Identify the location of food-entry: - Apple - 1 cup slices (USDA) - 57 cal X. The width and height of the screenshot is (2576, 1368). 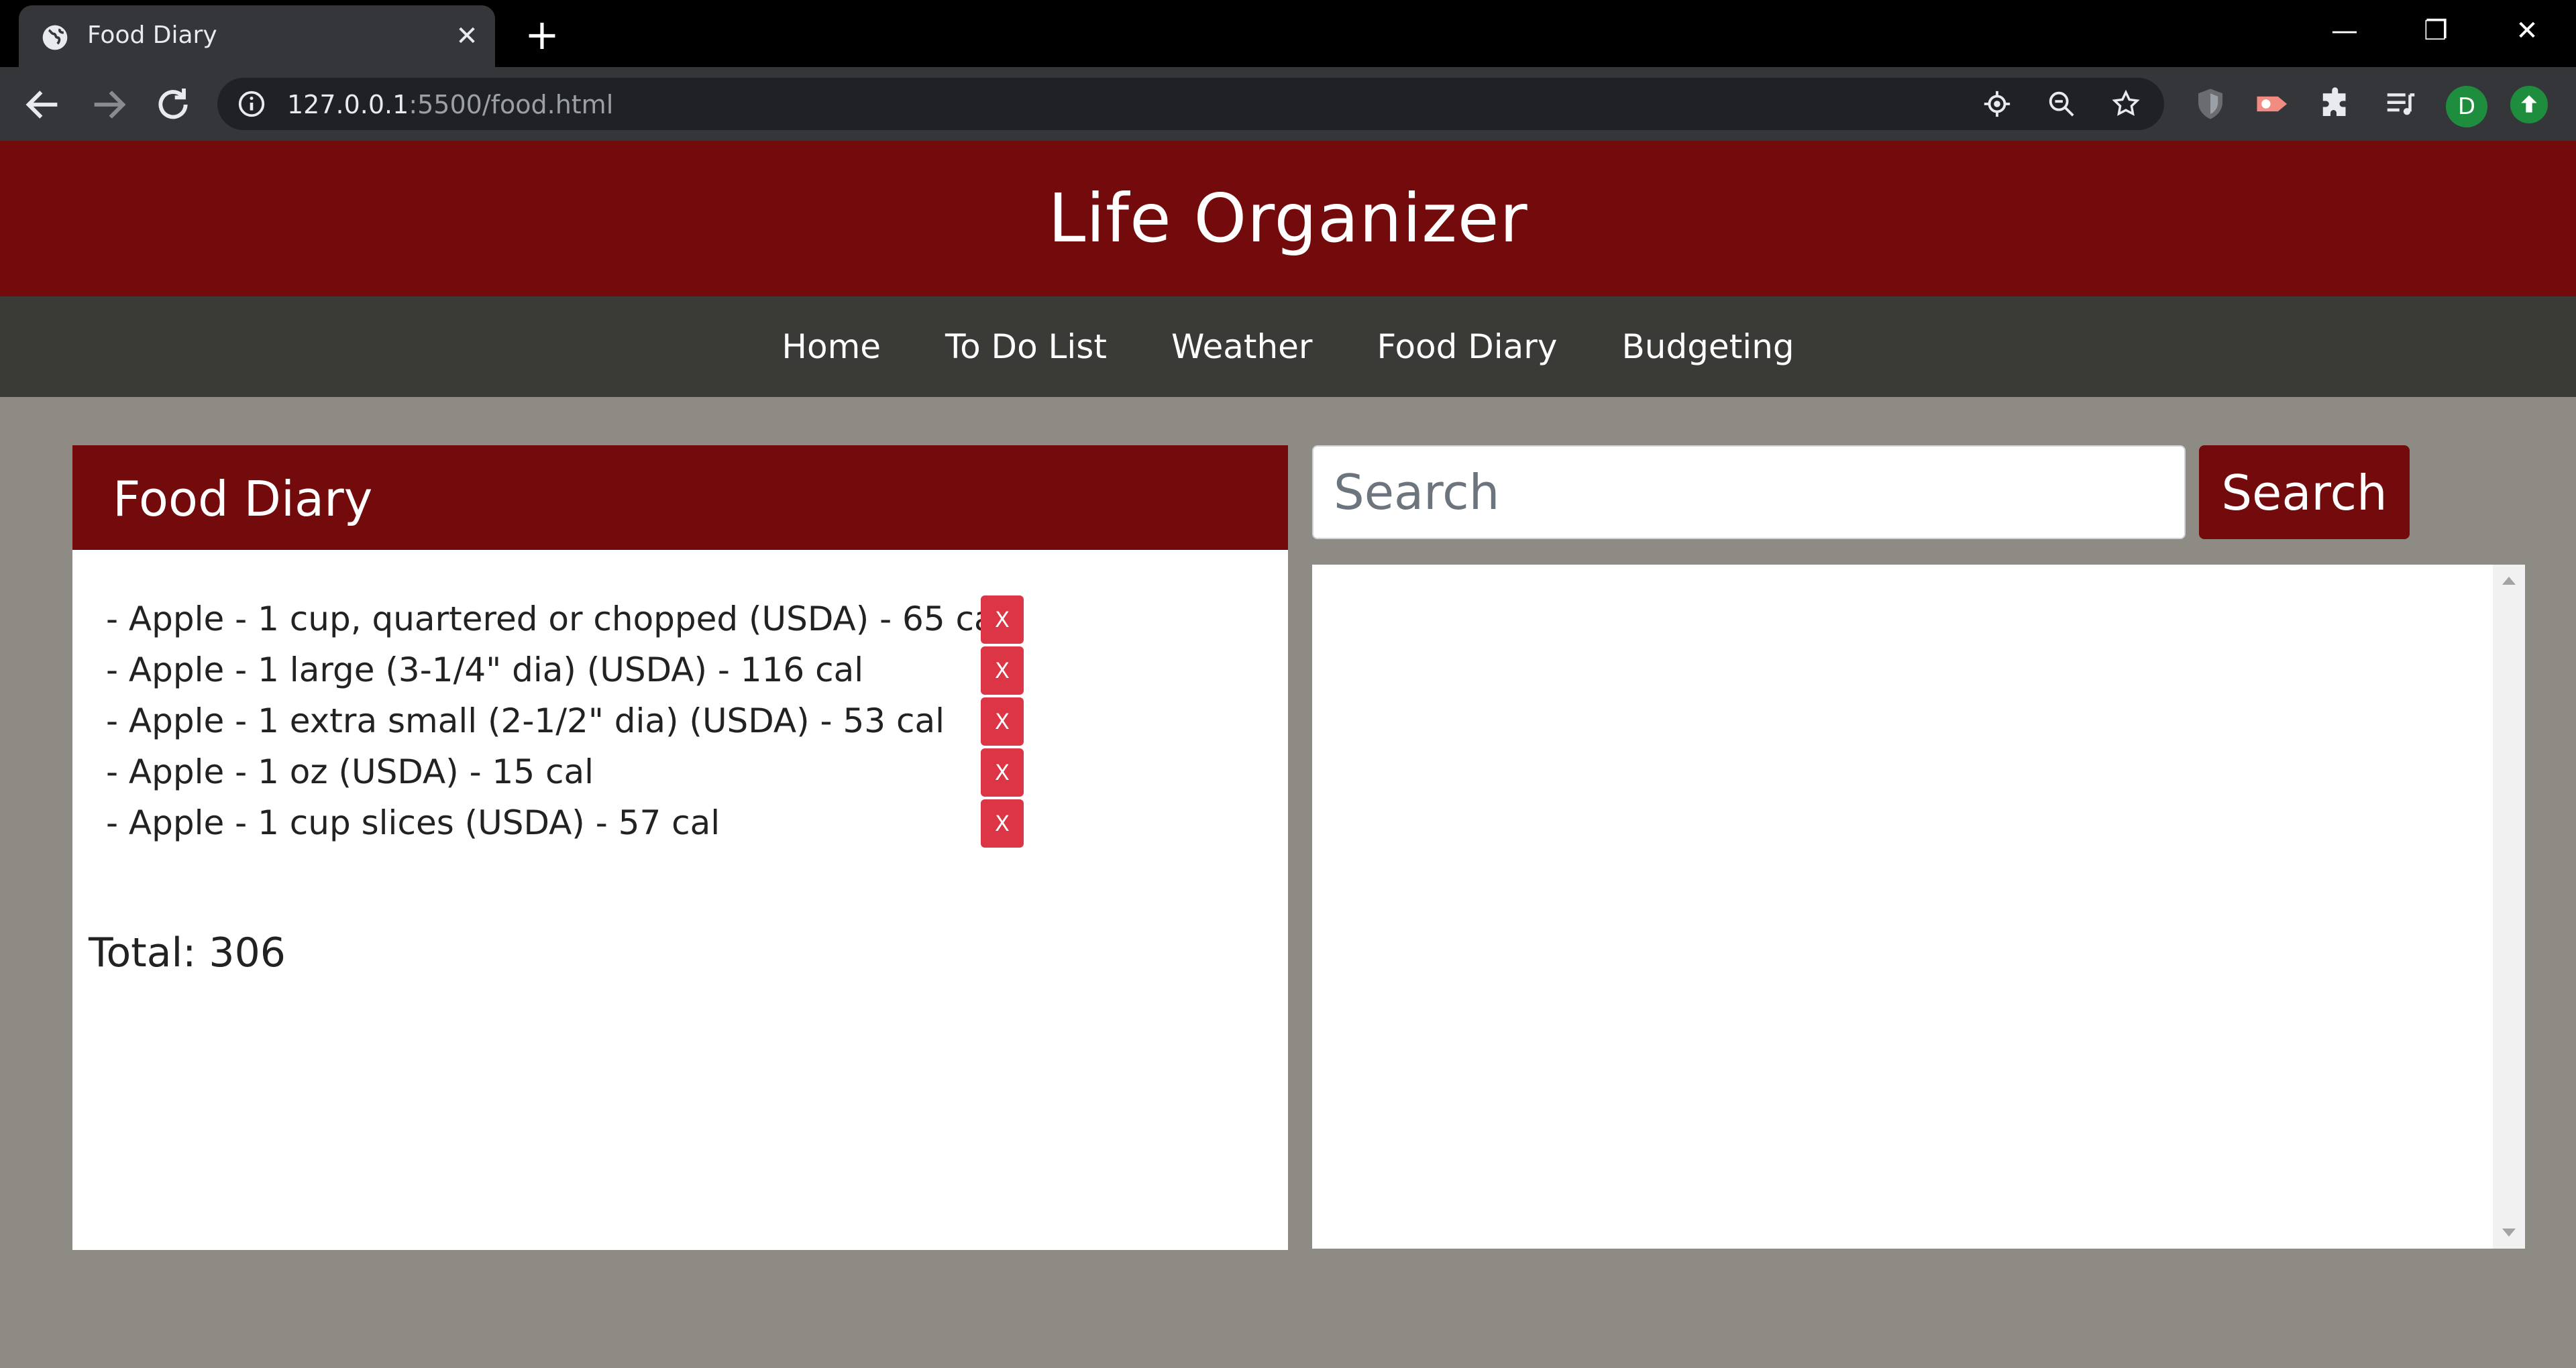
(642, 824).